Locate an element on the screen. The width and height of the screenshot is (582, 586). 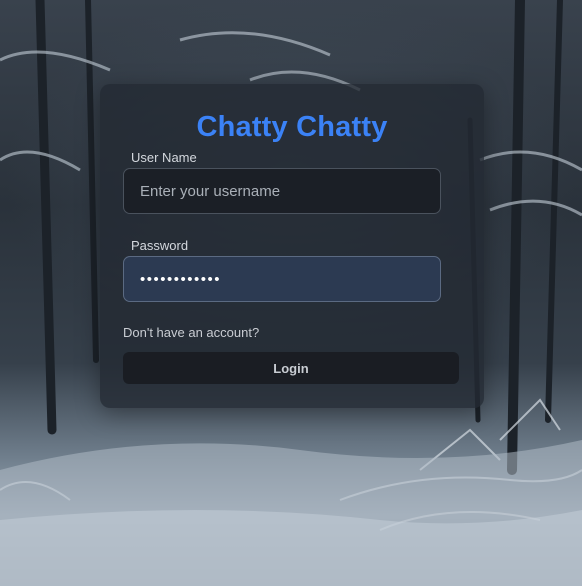
username-input is located at coordinates (282, 191).